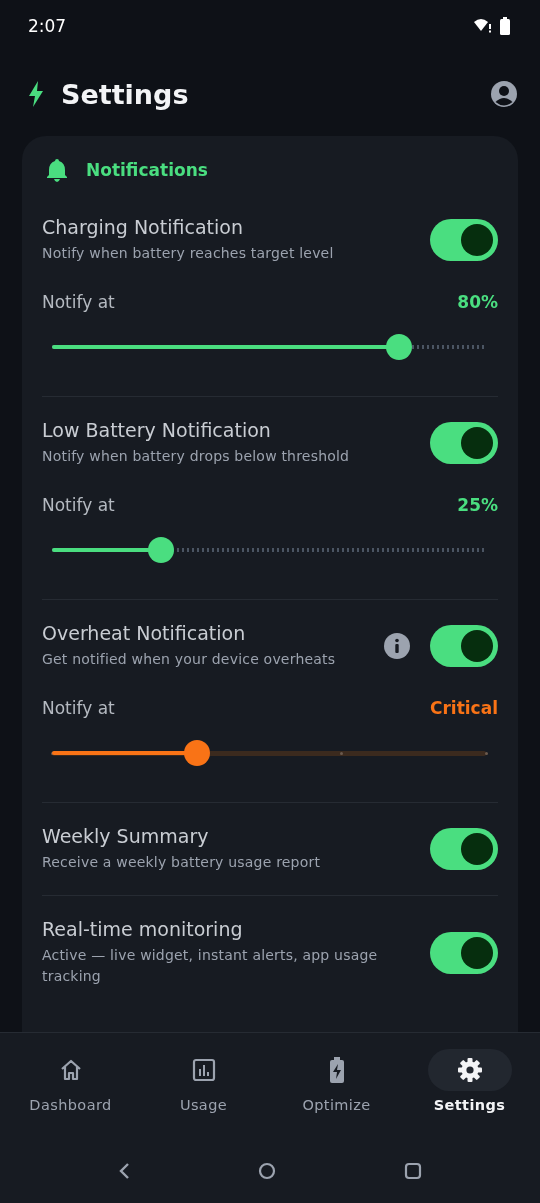 The width and height of the screenshot is (540, 1203). What do you see at coordinates (504, 94) in the screenshot?
I see `account-icon` at bounding box center [504, 94].